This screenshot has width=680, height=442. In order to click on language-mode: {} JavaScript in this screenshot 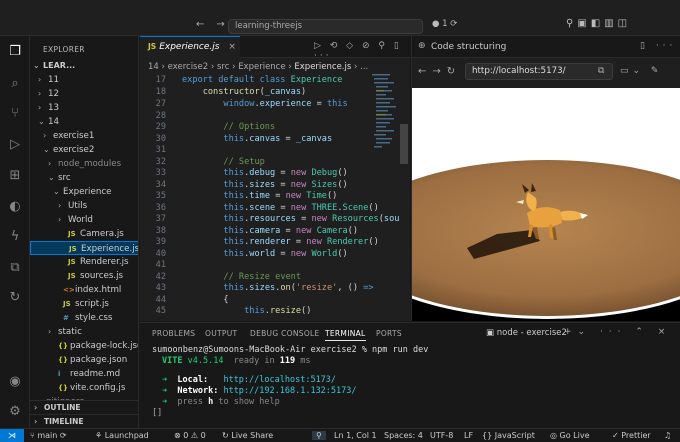, I will do `click(508, 435)`.